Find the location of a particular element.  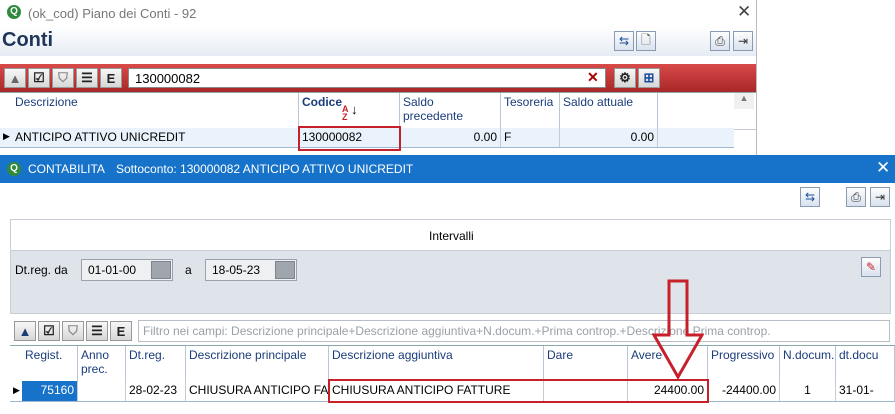

search-toolbar: ▲ ☑ ⛉ ☰ E 130000082 ✕ ⚙ ⊞ is located at coordinates (378, 78).